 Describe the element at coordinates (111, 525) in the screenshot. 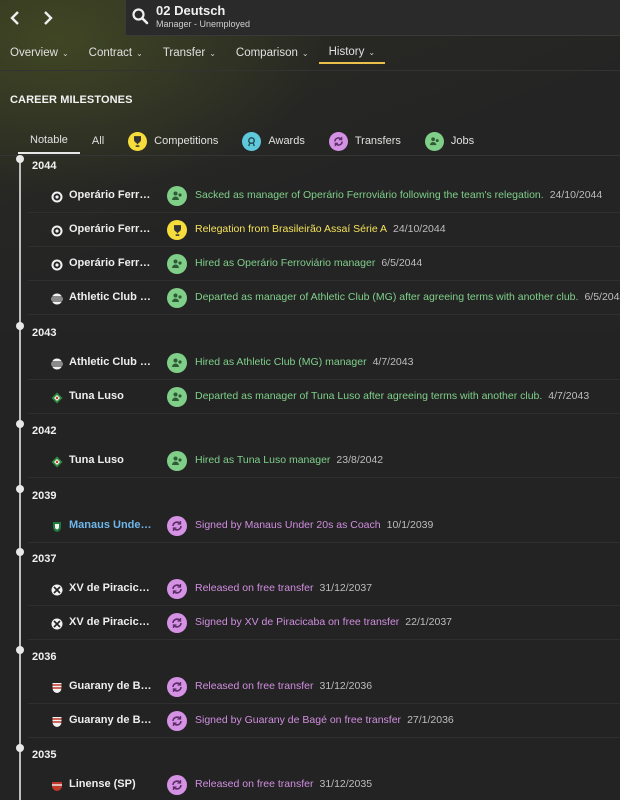

I see `club-name-link: Manaus Under 20s` at that location.